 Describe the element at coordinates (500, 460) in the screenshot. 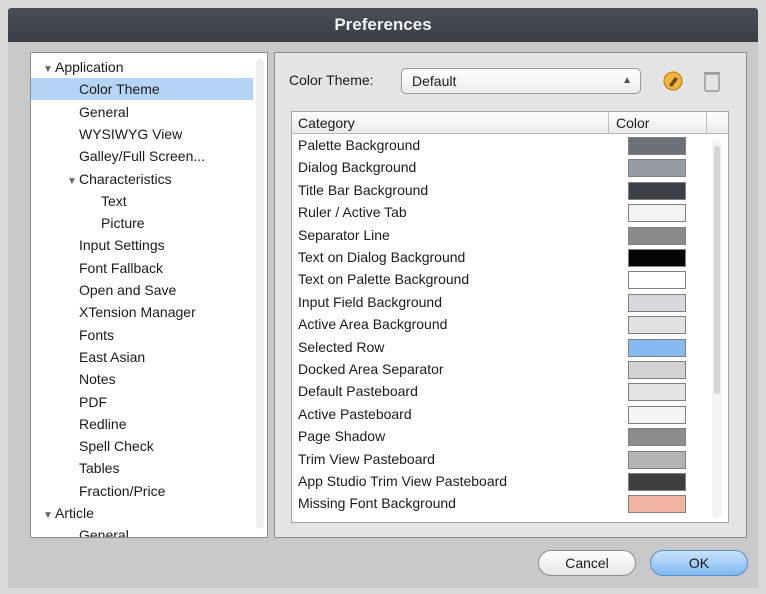

I see `table-row: Trim View Pasteboard` at that location.